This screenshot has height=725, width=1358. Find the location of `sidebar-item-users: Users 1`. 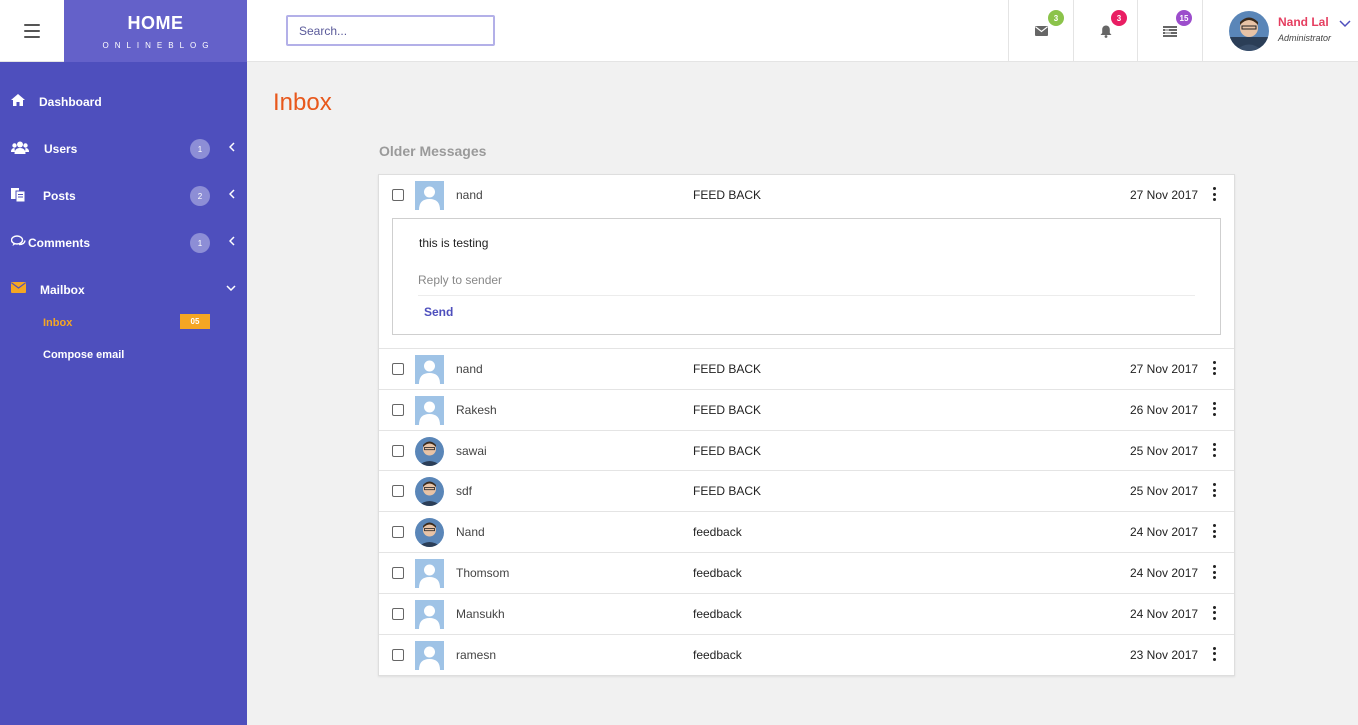

sidebar-item-users: Users 1 is located at coordinates (123, 149).